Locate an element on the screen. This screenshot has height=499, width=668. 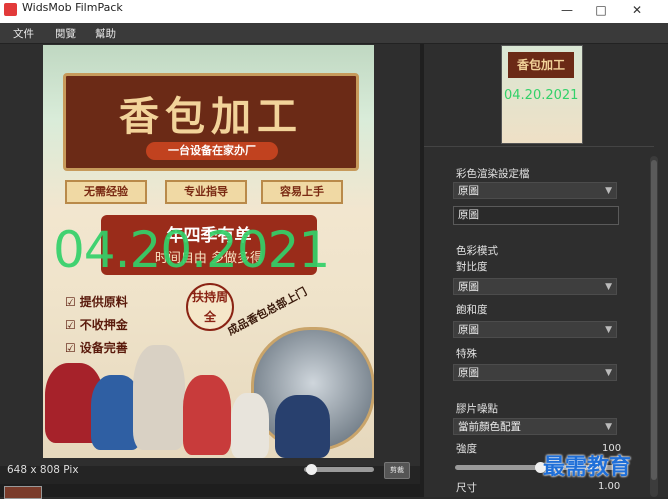
preview-date: 04.20.2021 is located at coordinates (541, 95).